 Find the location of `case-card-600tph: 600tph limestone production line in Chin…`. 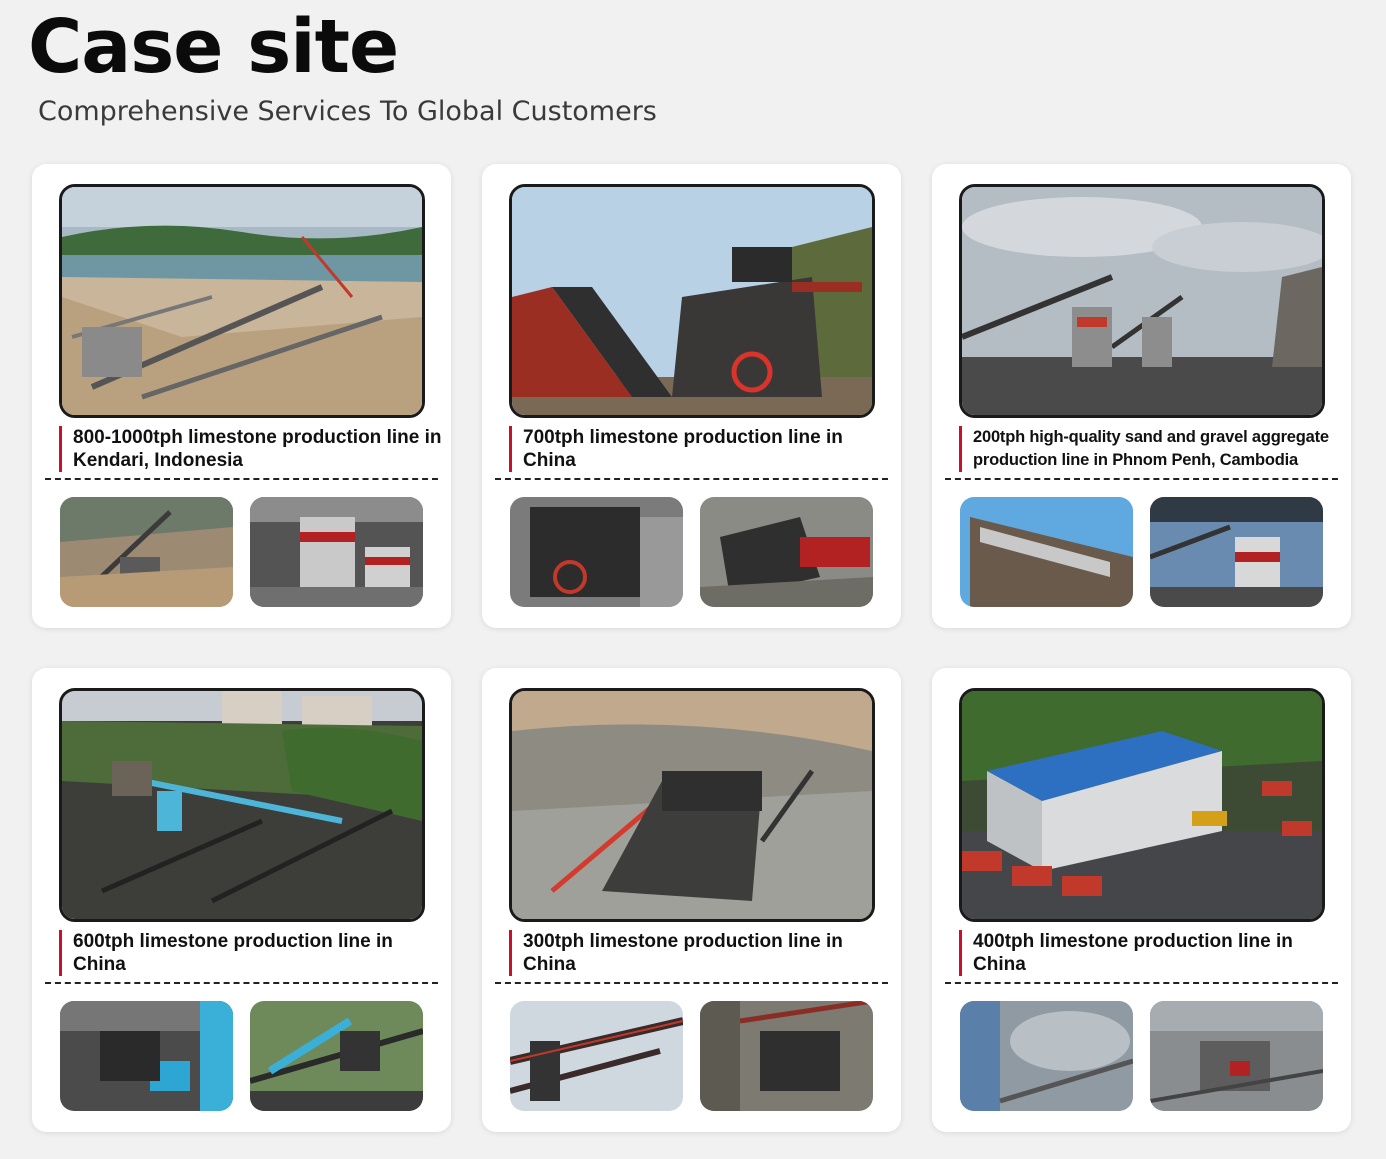

case-card-600tph: 600tph limestone production line in Chin… is located at coordinates (241, 900).